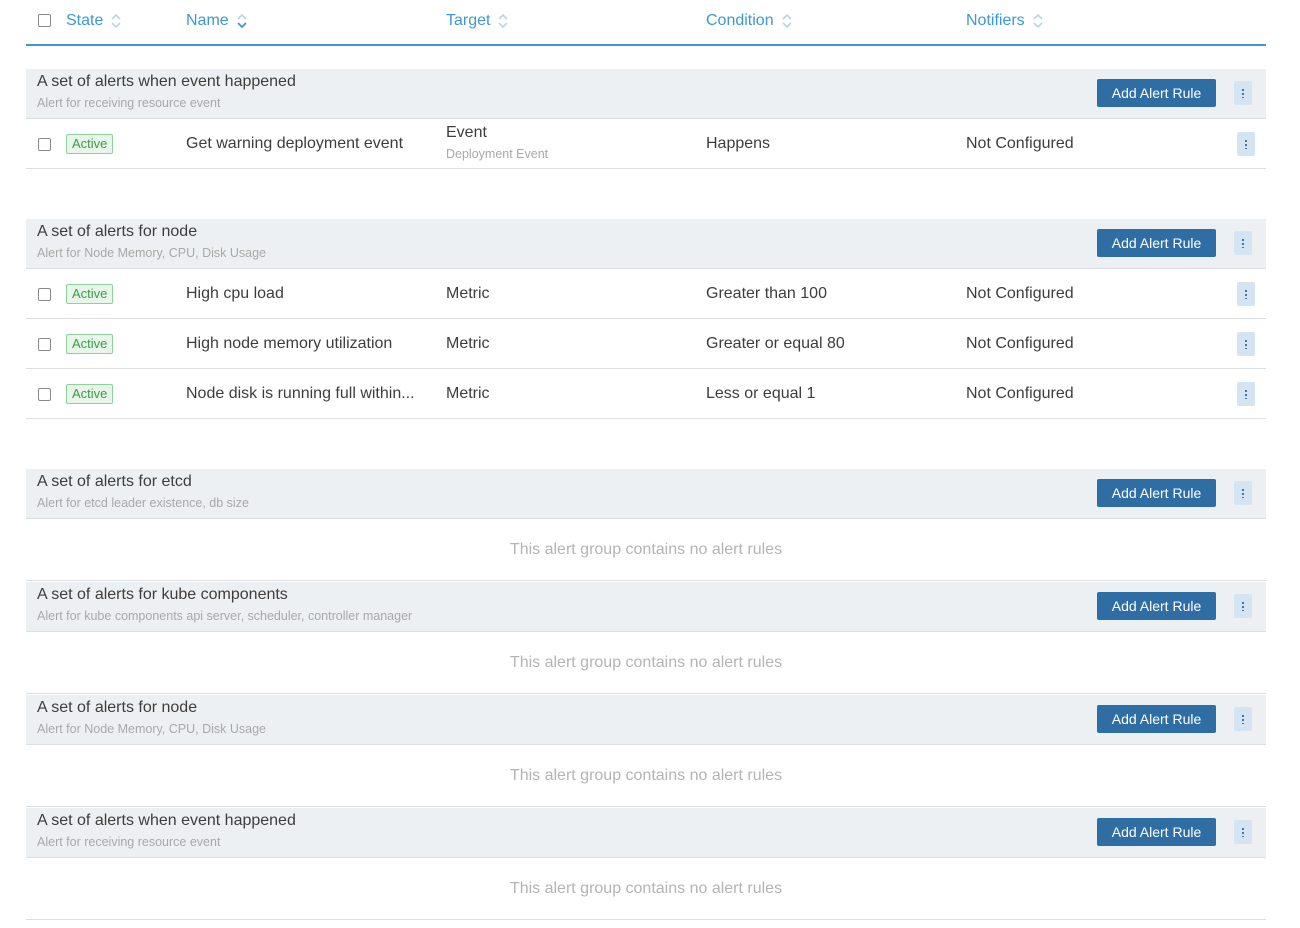  What do you see at coordinates (497, 154) in the screenshot?
I see `rule-target-detail: Deployment Event` at bounding box center [497, 154].